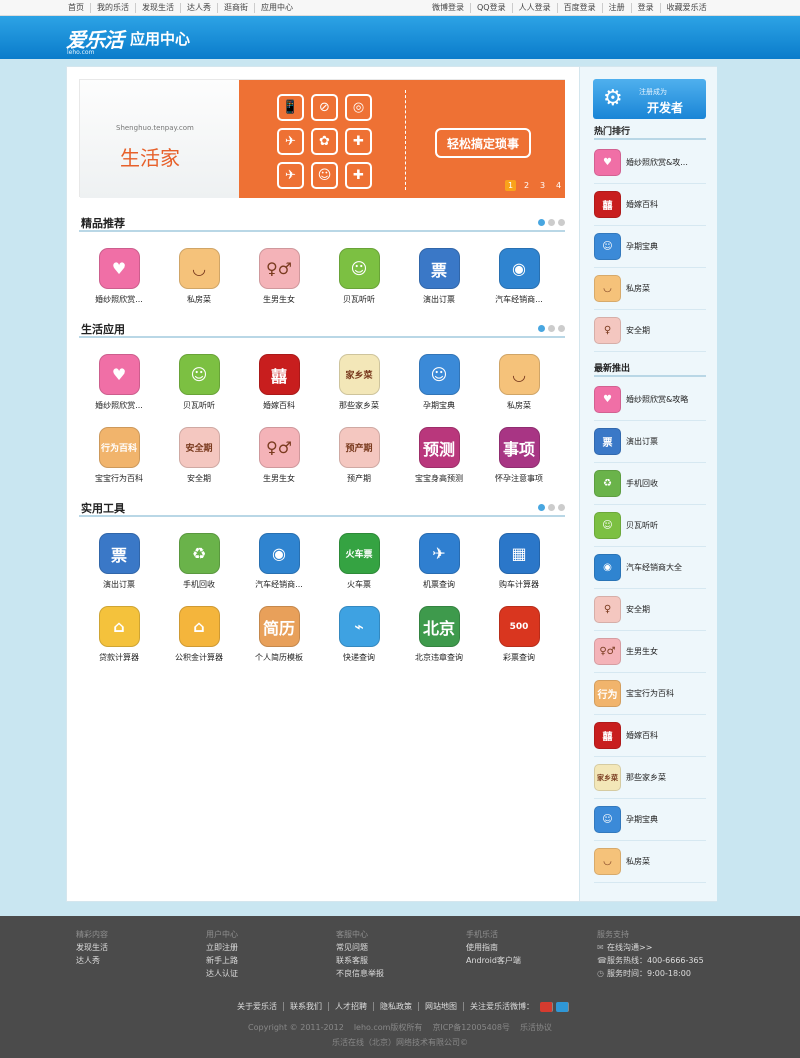 Image resolution: width=800 pixels, height=1058 pixels. What do you see at coordinates (396, 1006) in the screenshot?
I see `footer-bottom-link: 隐私政策` at bounding box center [396, 1006].